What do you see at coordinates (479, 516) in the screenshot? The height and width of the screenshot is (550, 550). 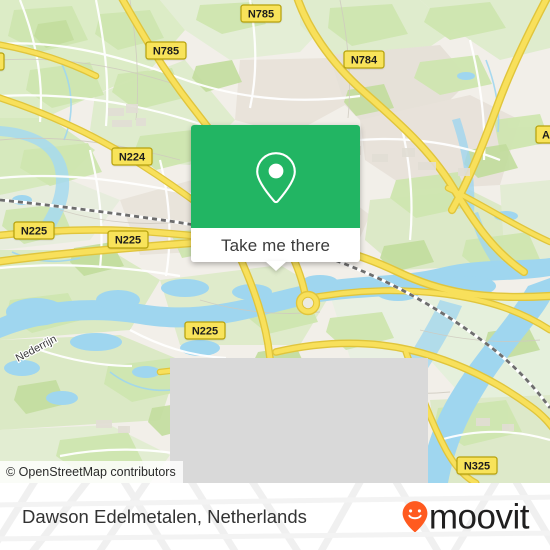 I see `moovit-wordmark: moovit` at bounding box center [479, 516].